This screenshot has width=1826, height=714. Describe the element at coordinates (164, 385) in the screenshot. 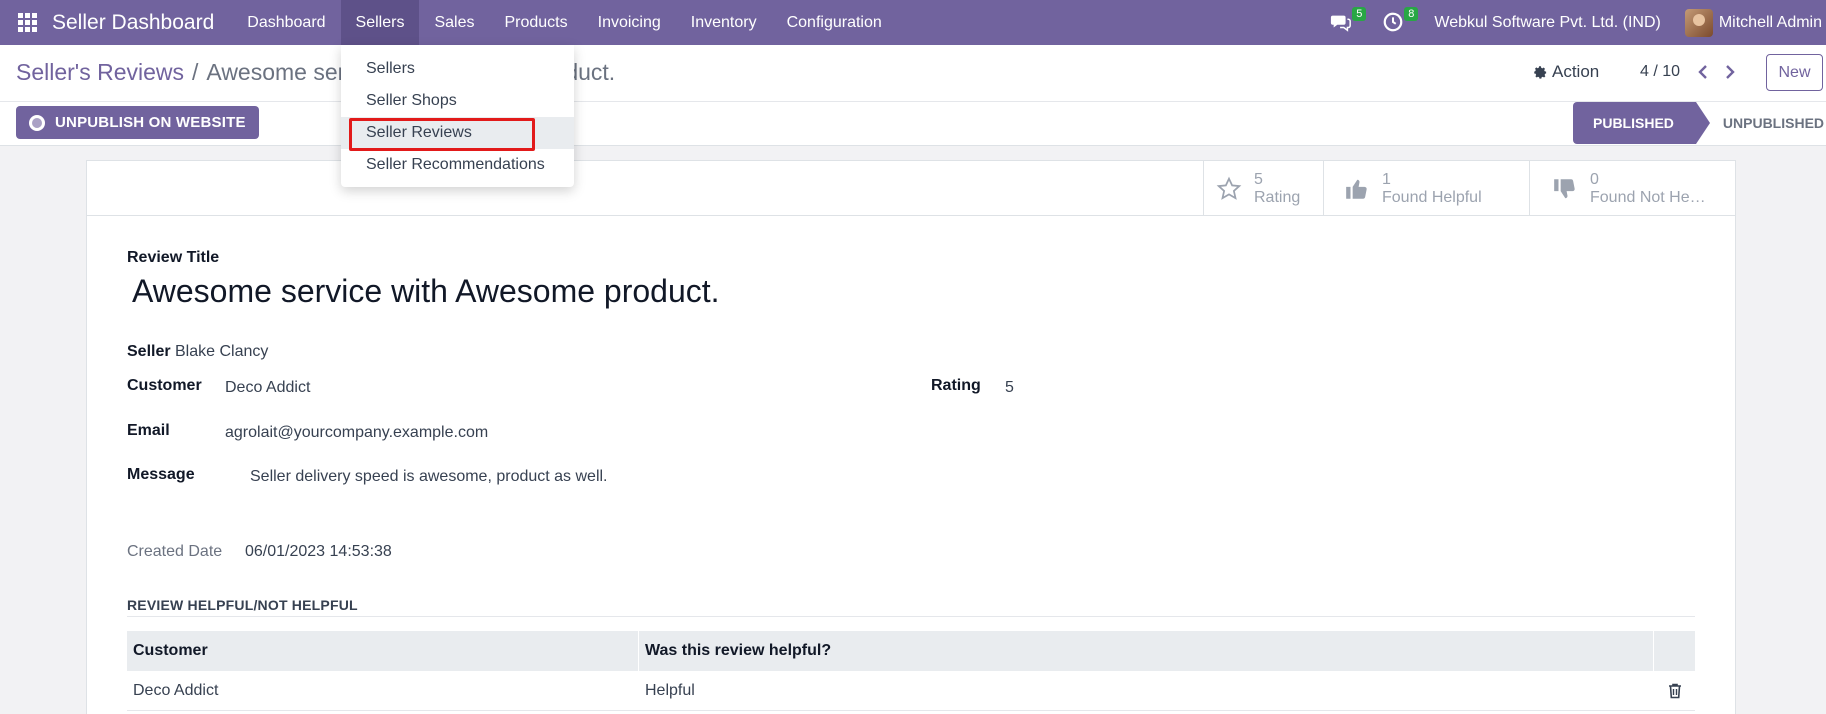

I see `customer-label: Customer` at that location.